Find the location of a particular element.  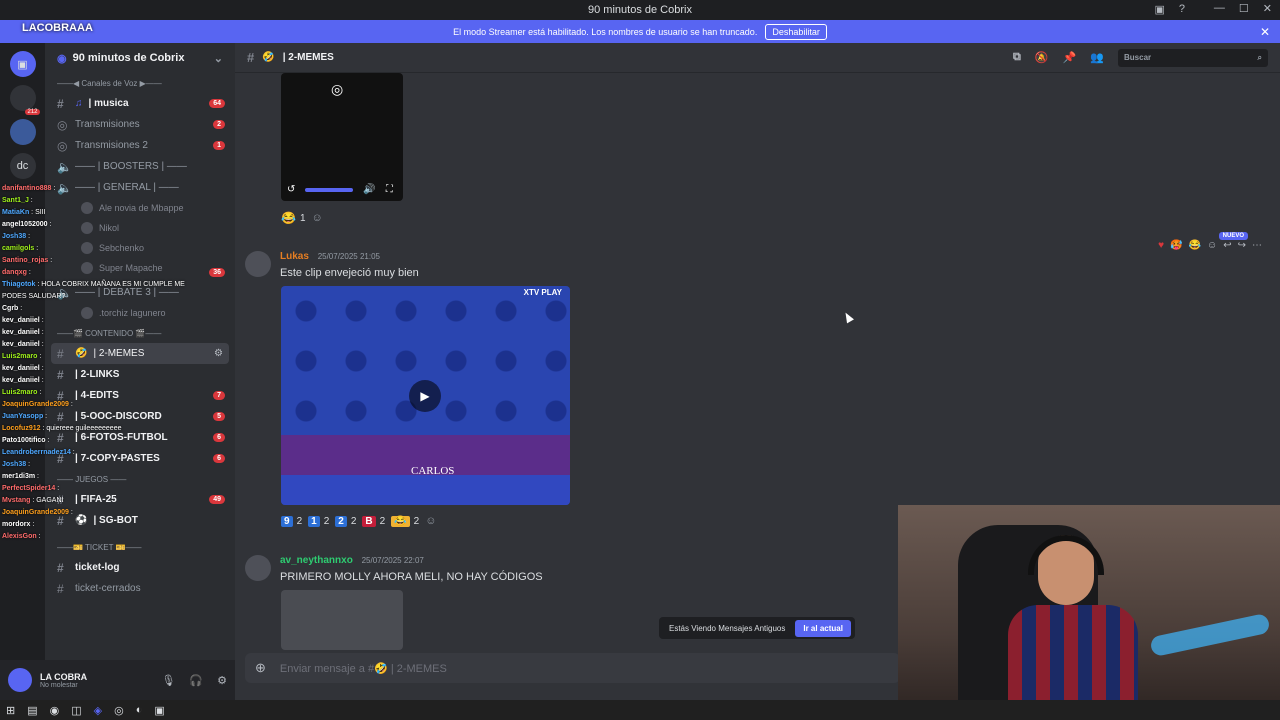

reaction: 😂 1 is located at coordinates (293, 218).